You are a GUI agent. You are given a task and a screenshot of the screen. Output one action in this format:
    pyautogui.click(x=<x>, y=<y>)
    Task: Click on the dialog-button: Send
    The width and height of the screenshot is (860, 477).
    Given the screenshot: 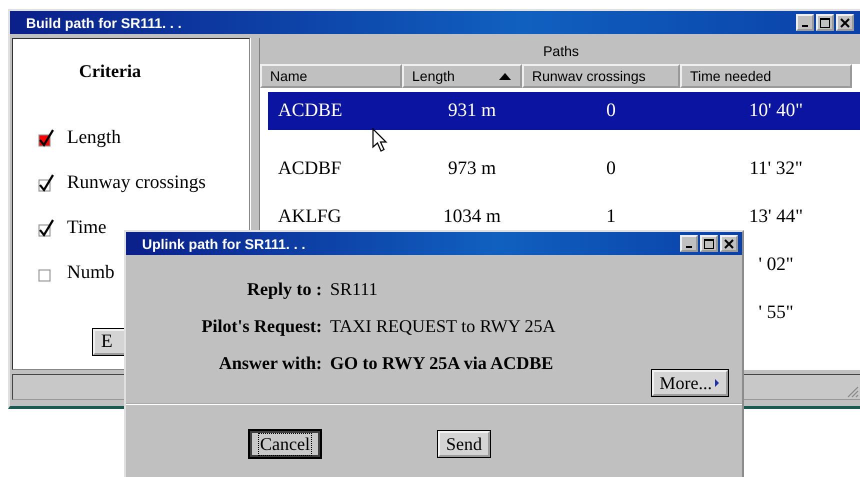 What is the action you would take?
    pyautogui.click(x=464, y=444)
    